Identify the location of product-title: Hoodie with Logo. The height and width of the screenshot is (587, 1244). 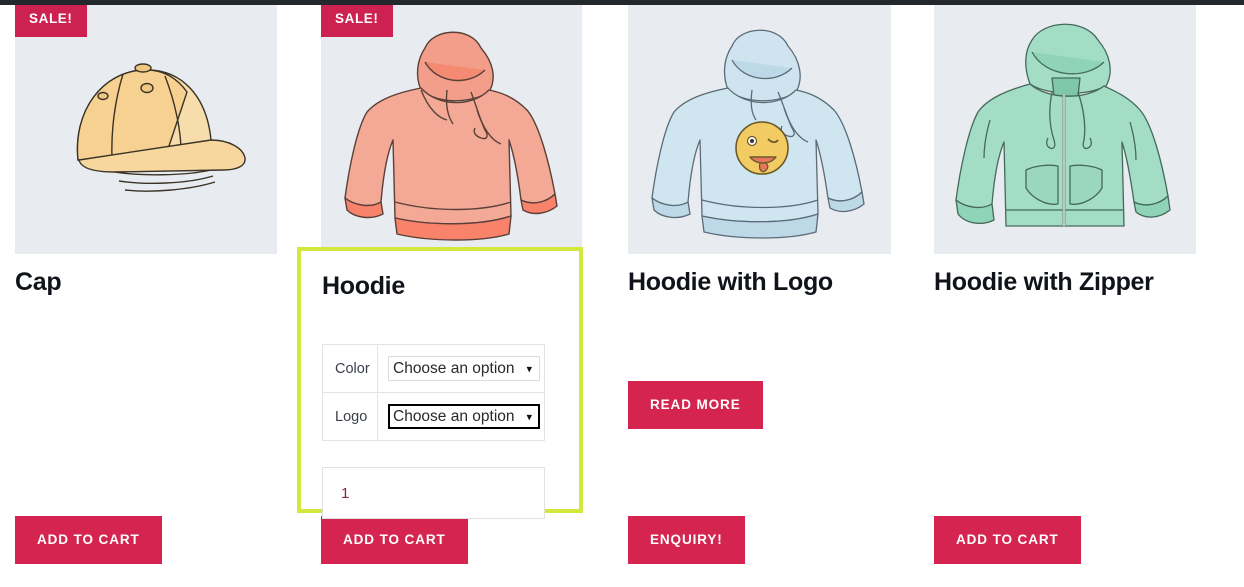
(730, 282).